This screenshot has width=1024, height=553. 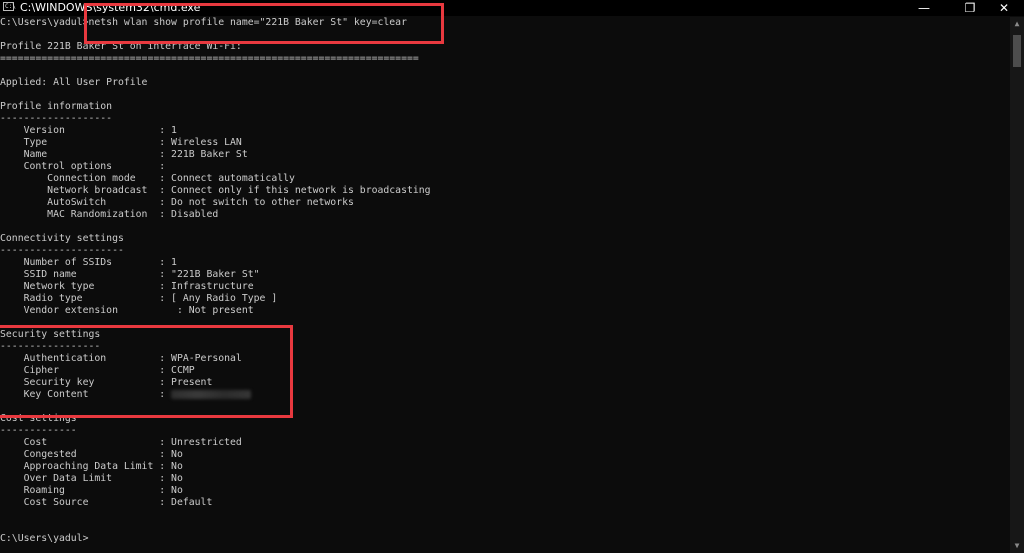 What do you see at coordinates (91, 466) in the screenshot?
I see `console-line: Approaching Data Limit : No` at bounding box center [91, 466].